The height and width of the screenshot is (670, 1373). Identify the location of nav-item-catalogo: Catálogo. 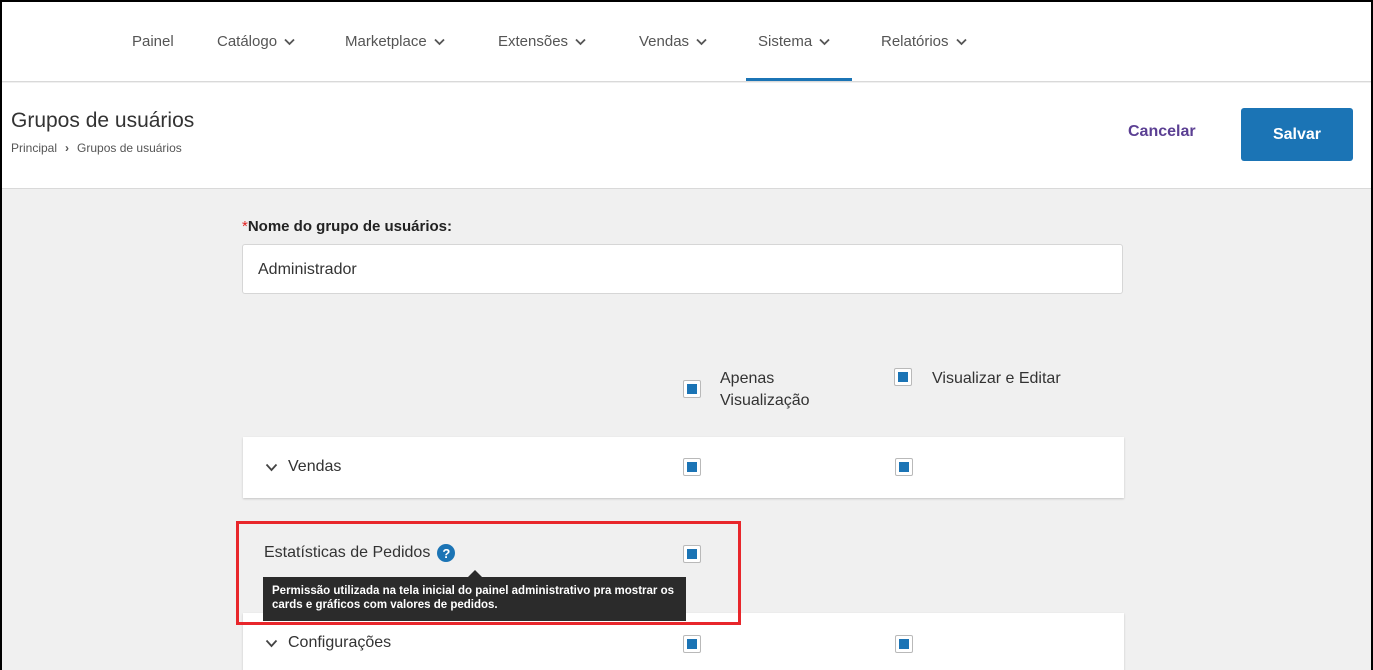
(256, 41).